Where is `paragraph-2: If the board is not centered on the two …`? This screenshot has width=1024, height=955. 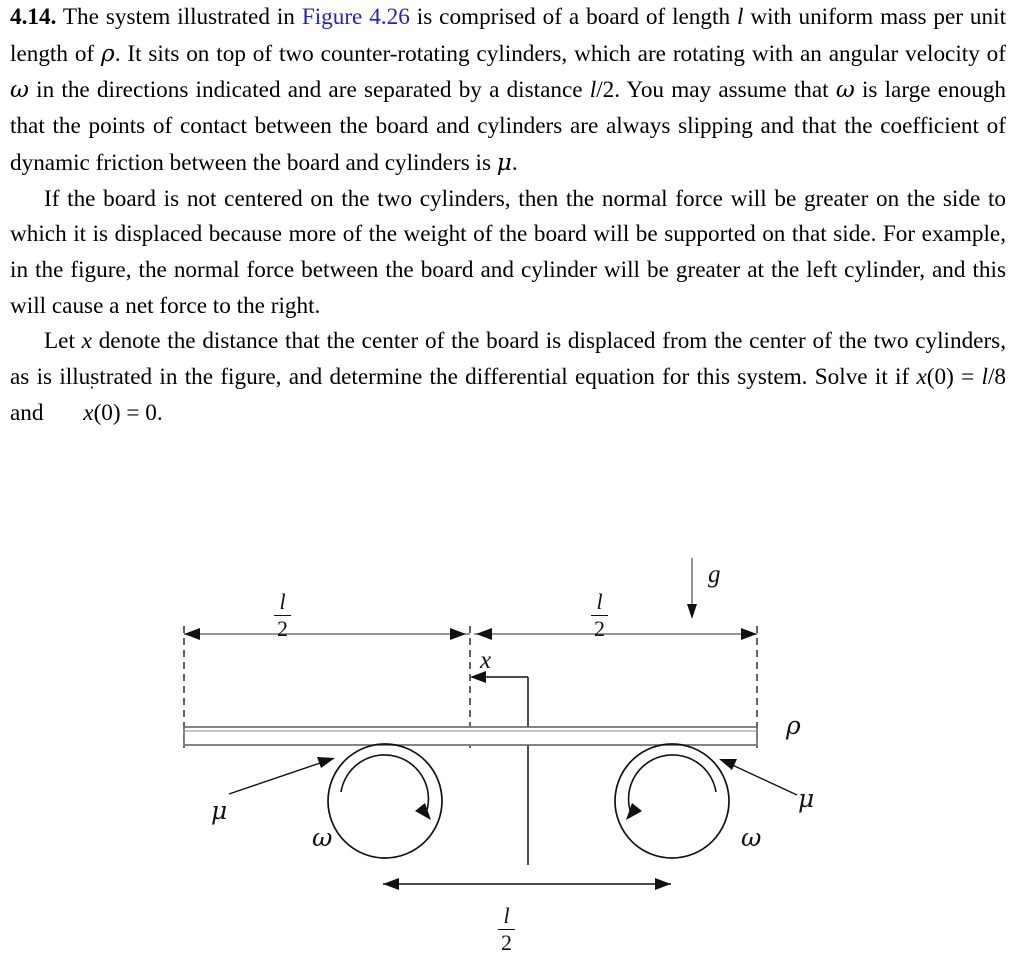 paragraph-2: If the board is not centered on the two … is located at coordinates (508, 252).